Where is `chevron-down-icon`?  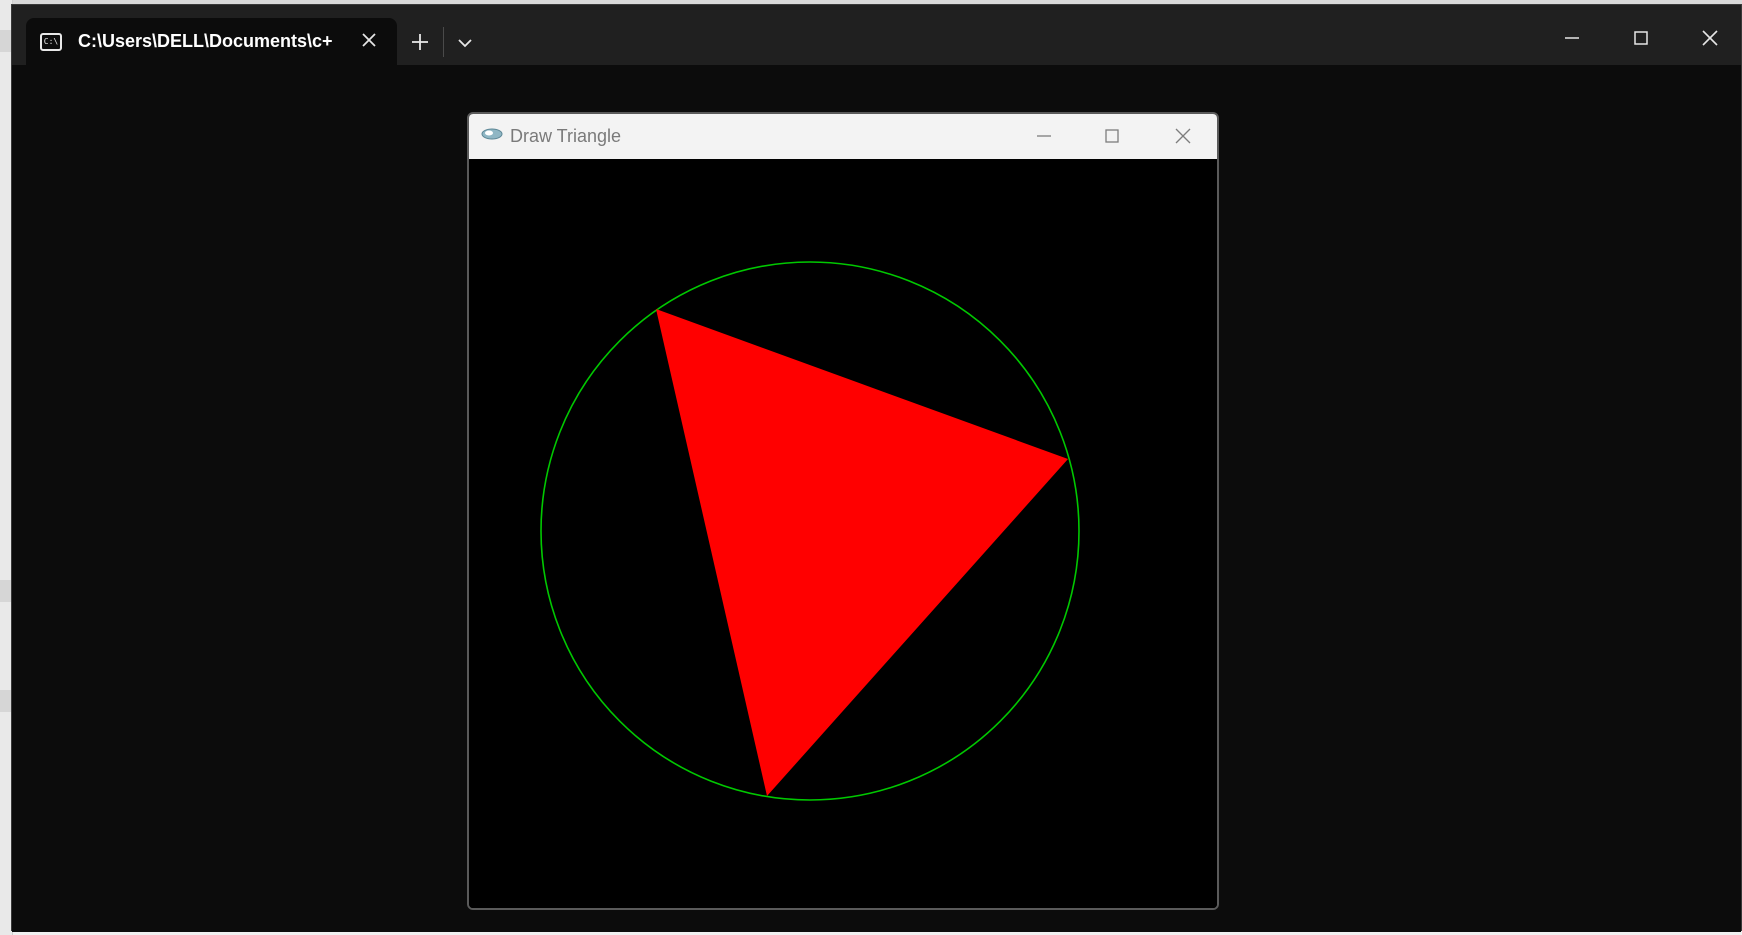 chevron-down-icon is located at coordinates (465, 43).